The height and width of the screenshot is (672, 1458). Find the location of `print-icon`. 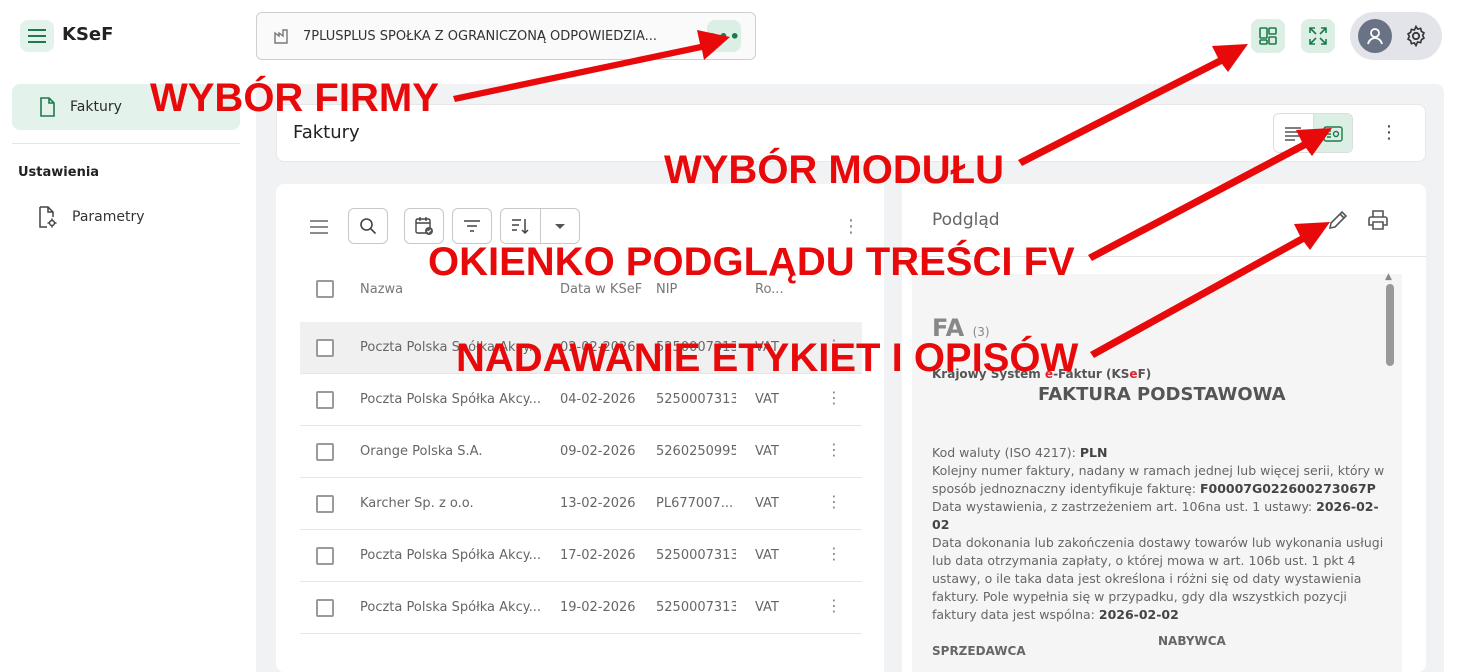

print-icon is located at coordinates (1378, 220).